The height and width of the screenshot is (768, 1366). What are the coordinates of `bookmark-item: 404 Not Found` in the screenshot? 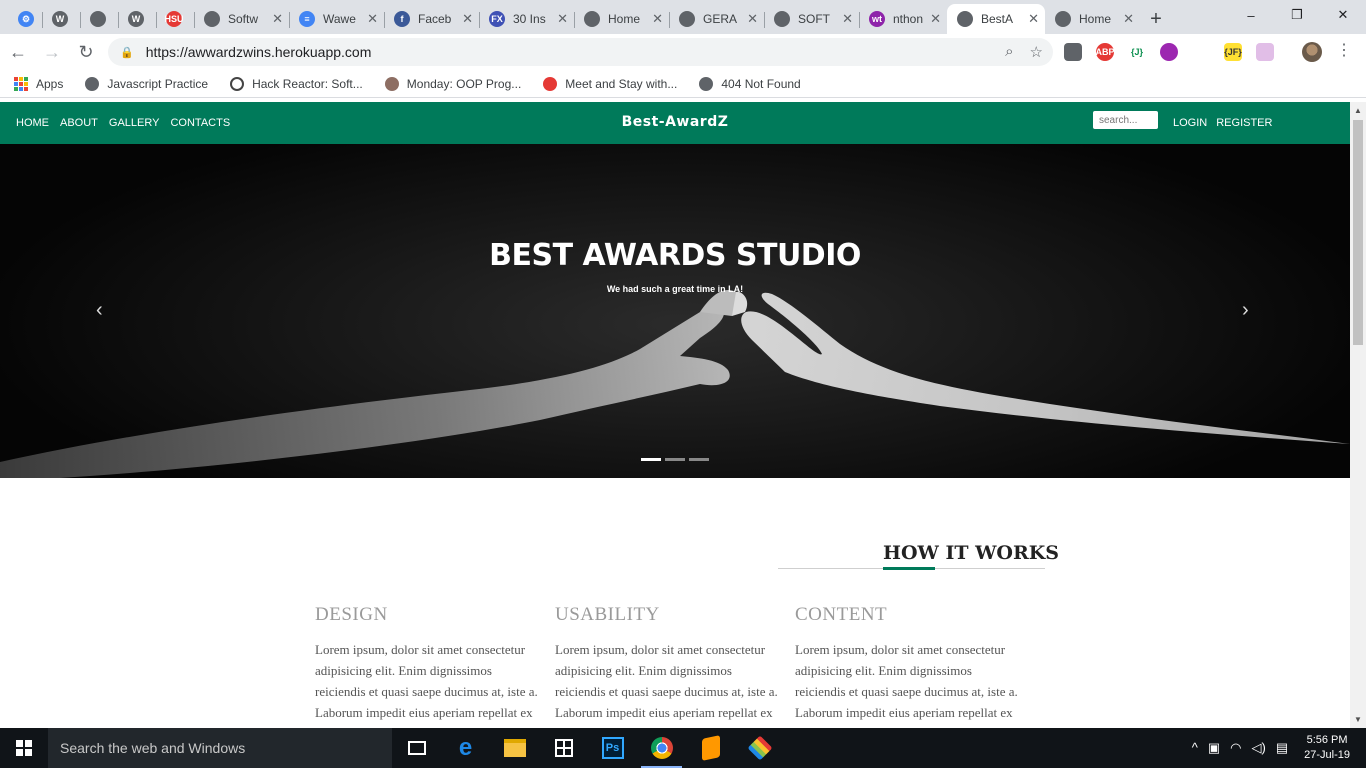 It's located at (750, 83).